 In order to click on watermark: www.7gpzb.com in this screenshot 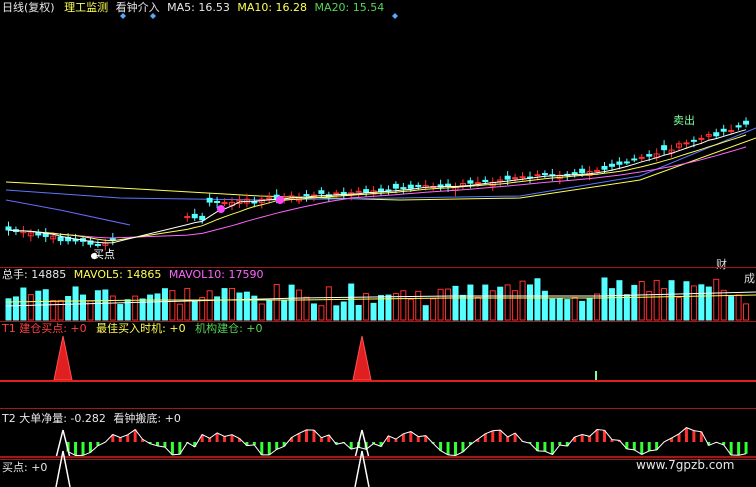, I will do `click(685, 465)`.